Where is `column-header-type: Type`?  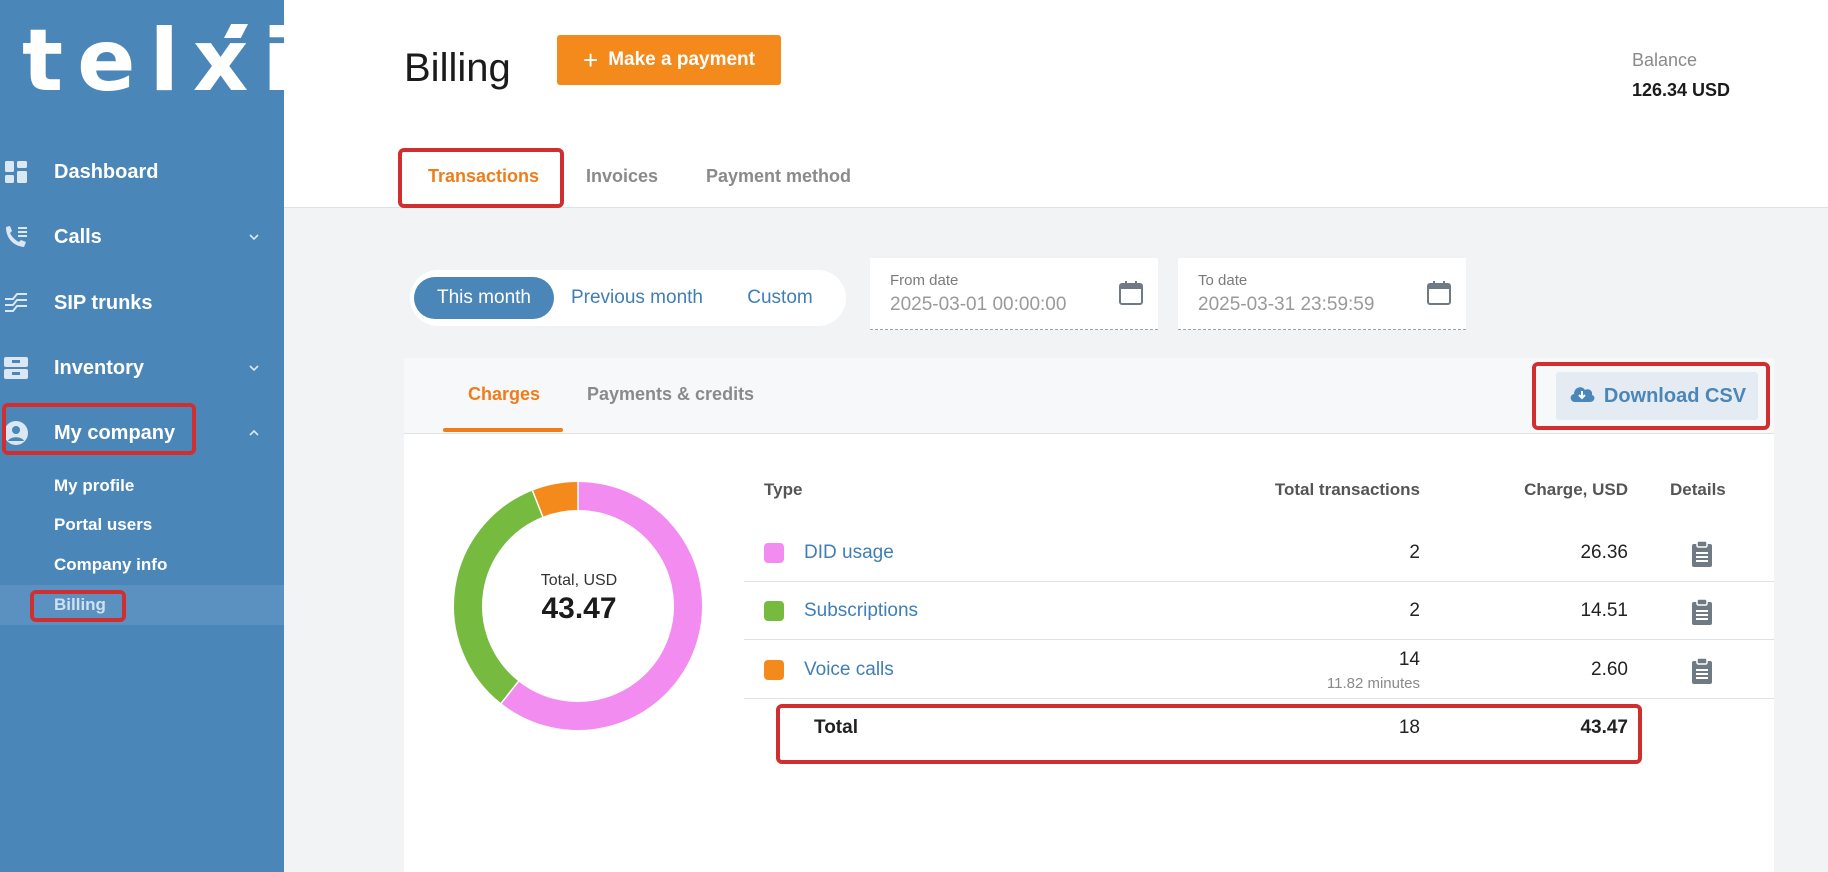
column-header-type: Type is located at coordinates (783, 489).